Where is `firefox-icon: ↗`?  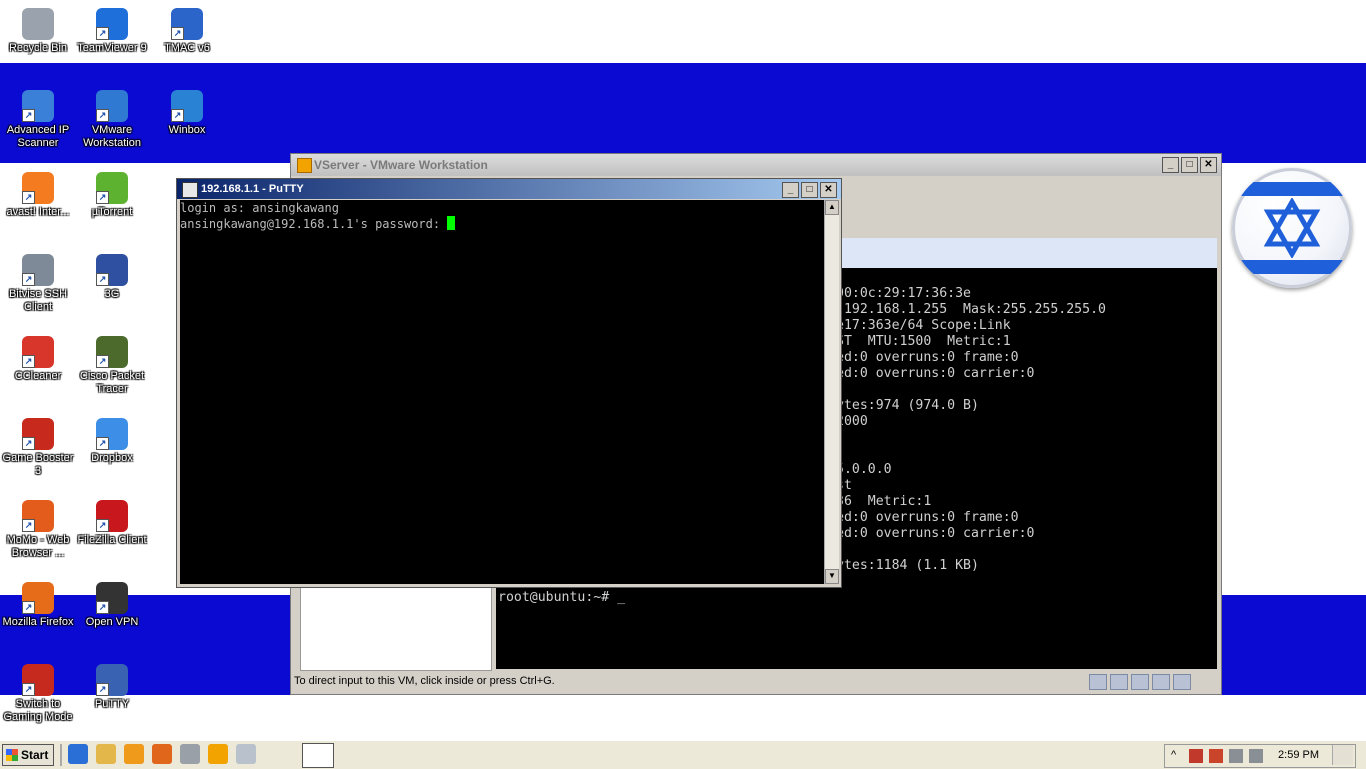
firefox-icon: ↗ is located at coordinates (38, 598).